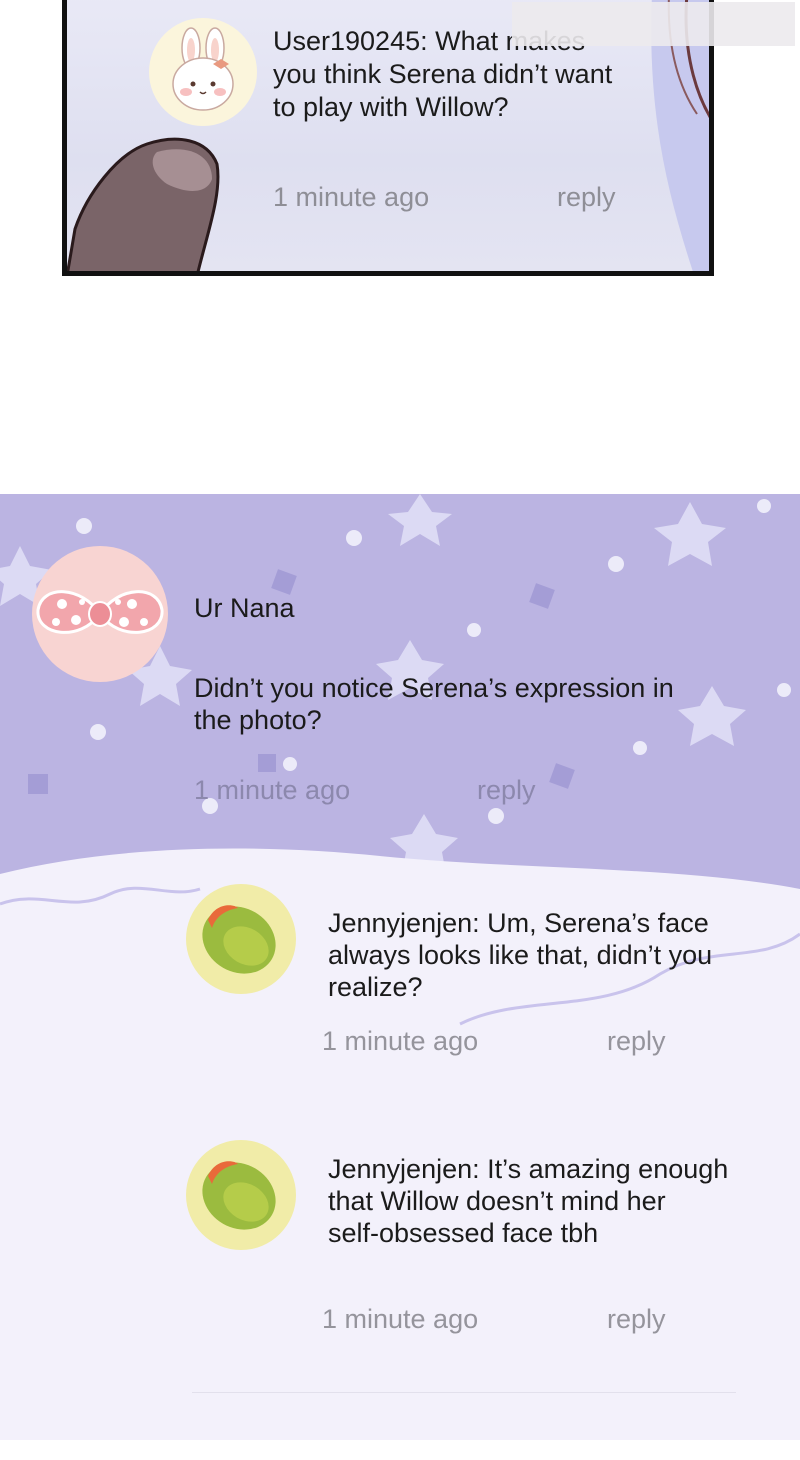 The height and width of the screenshot is (1460, 800). I want to click on reply-1-reply-button: reply, so click(636, 1041).